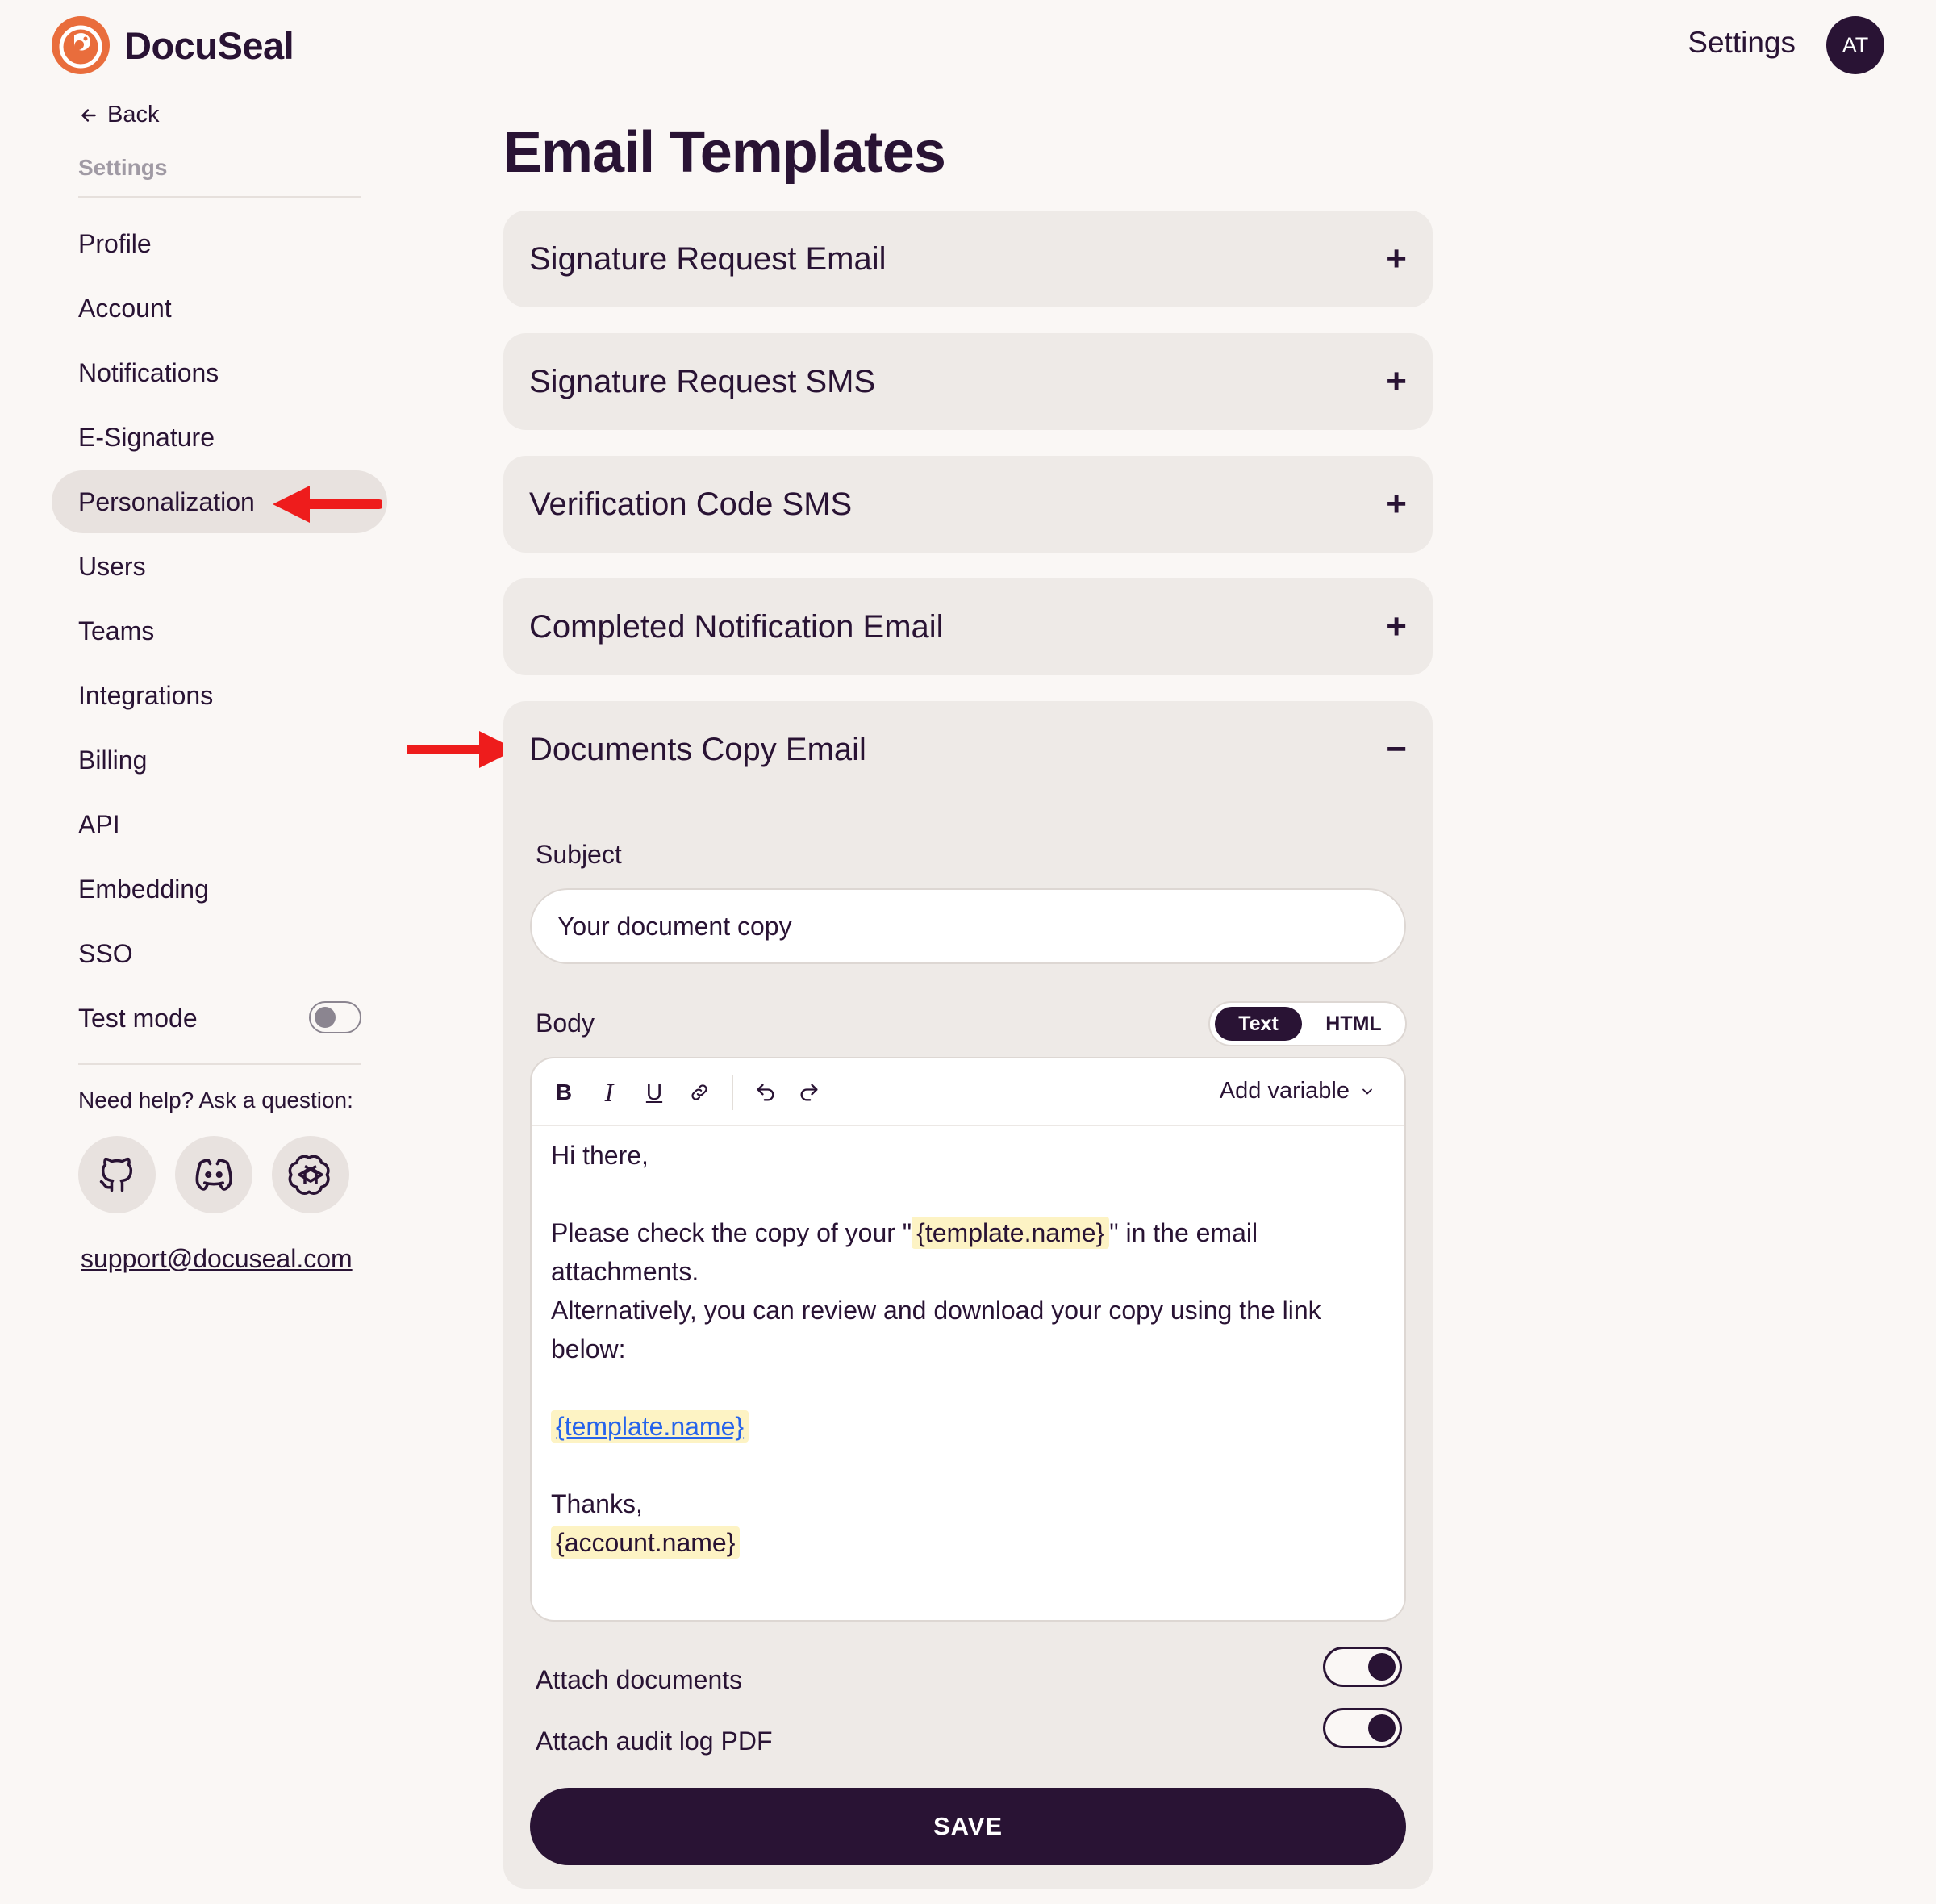 This screenshot has width=1936, height=1904. Describe the element at coordinates (609, 1092) in the screenshot. I see `italic-icon: I` at that location.